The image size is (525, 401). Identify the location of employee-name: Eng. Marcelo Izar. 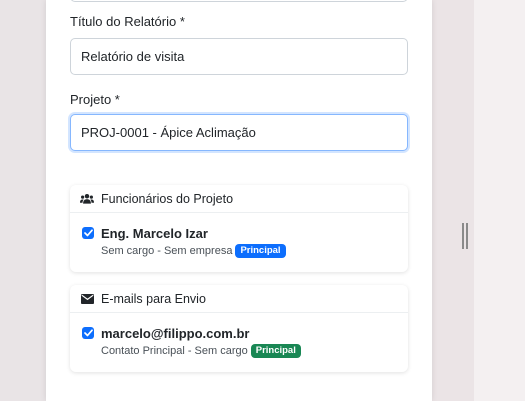
(154, 233).